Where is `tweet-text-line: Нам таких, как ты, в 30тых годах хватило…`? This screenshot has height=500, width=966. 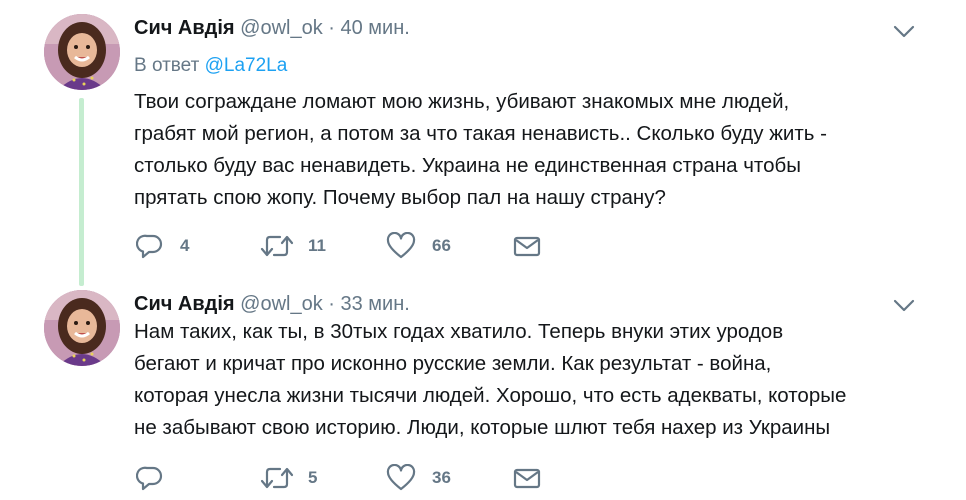
tweet-text-line: Нам таких, как ты, в 30тых годах хватило… is located at coordinates (459, 331).